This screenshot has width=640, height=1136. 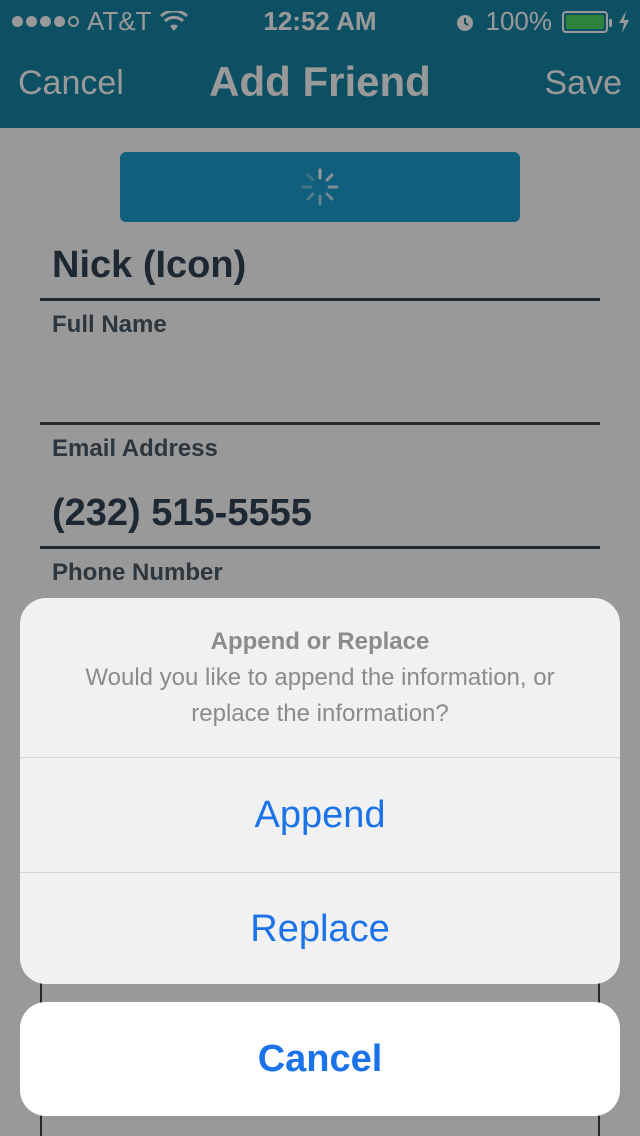 What do you see at coordinates (320, 1059) in the screenshot?
I see `action-sheet-cancel-button: Cancel` at bounding box center [320, 1059].